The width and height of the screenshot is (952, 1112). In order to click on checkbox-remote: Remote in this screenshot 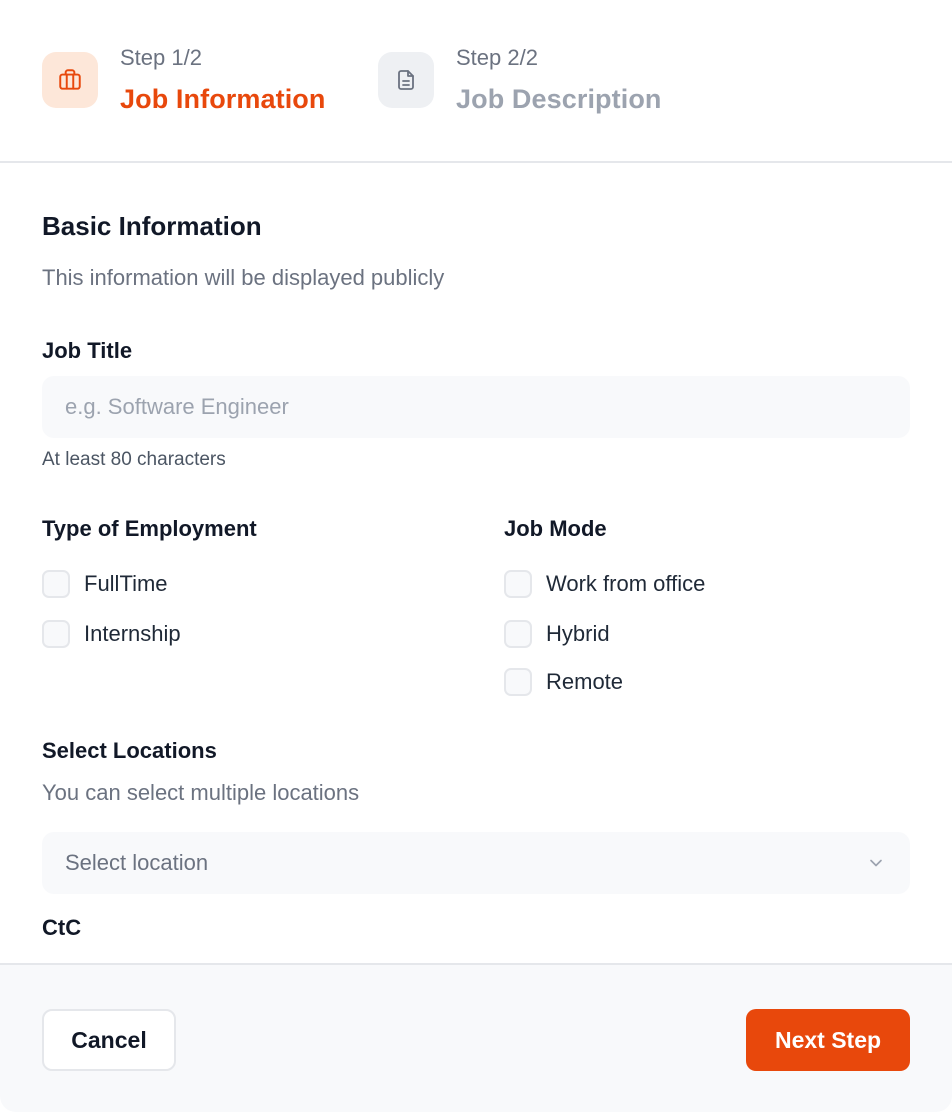, I will do `click(563, 682)`.